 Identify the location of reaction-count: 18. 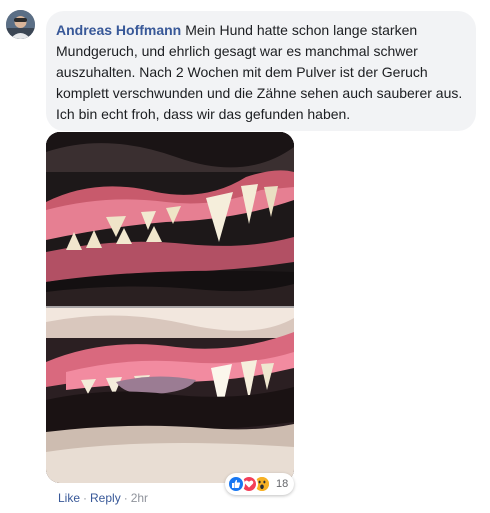
(282, 484).